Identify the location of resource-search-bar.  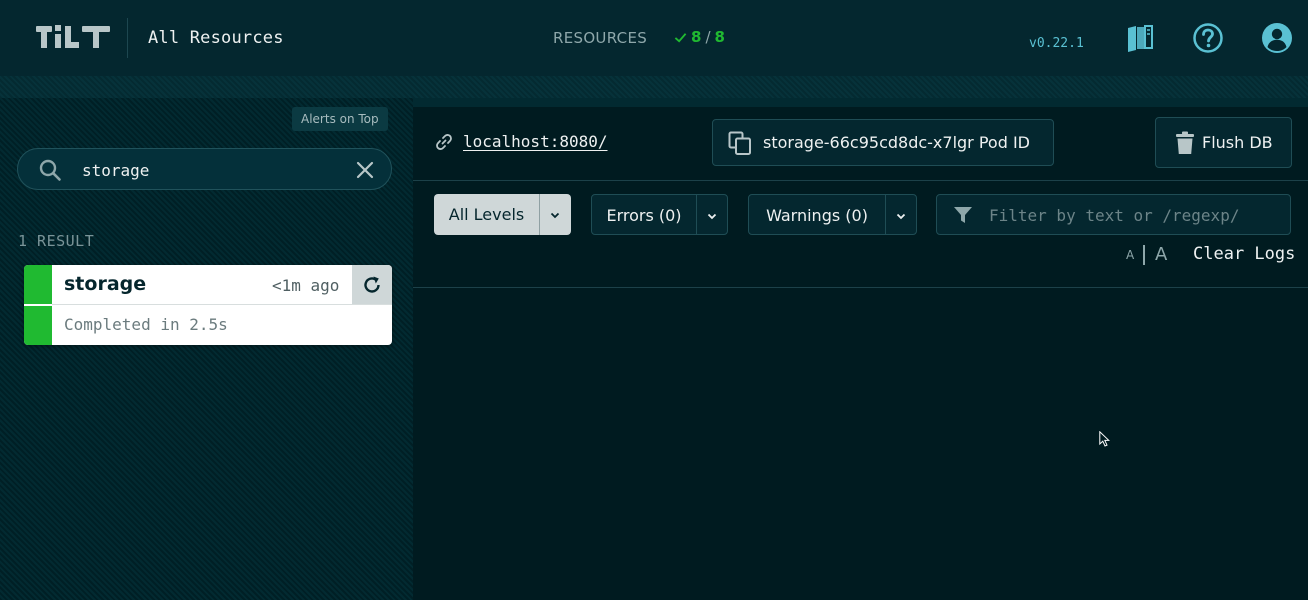
(204, 169).